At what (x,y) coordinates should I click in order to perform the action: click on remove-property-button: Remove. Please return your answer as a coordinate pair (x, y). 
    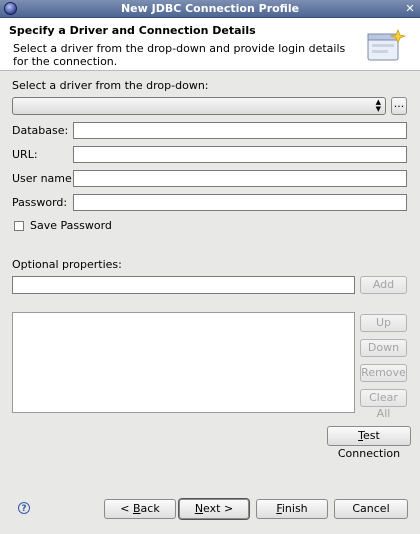
    Looking at the image, I should click on (383, 373).